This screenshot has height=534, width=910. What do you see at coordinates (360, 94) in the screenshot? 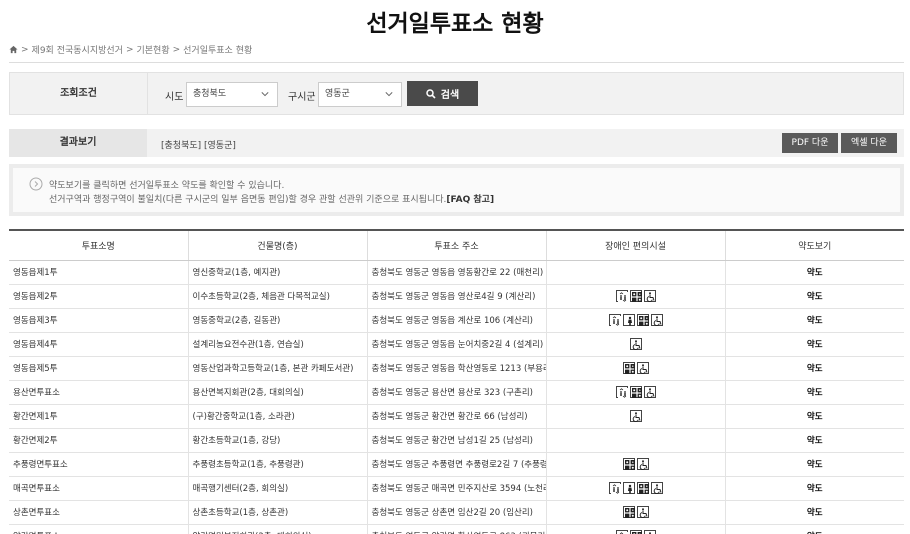
I see `gugun-select: 영동군` at bounding box center [360, 94].